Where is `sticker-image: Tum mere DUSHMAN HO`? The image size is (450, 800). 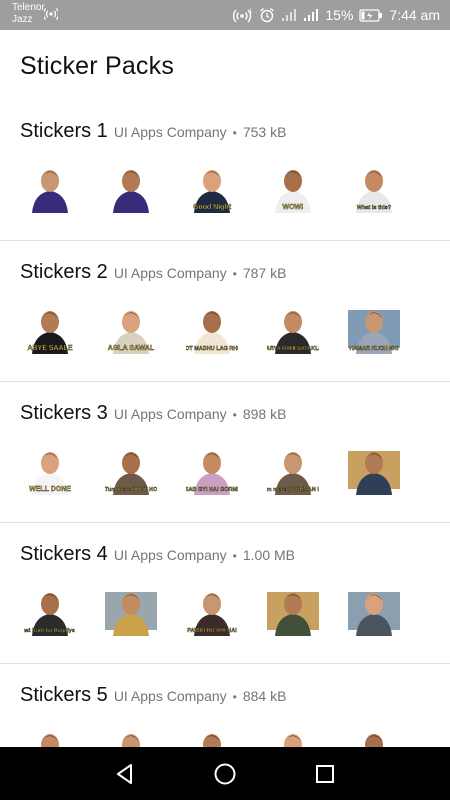
sticker-image: Tum mere DUSHMAN HO is located at coordinates (293, 473).